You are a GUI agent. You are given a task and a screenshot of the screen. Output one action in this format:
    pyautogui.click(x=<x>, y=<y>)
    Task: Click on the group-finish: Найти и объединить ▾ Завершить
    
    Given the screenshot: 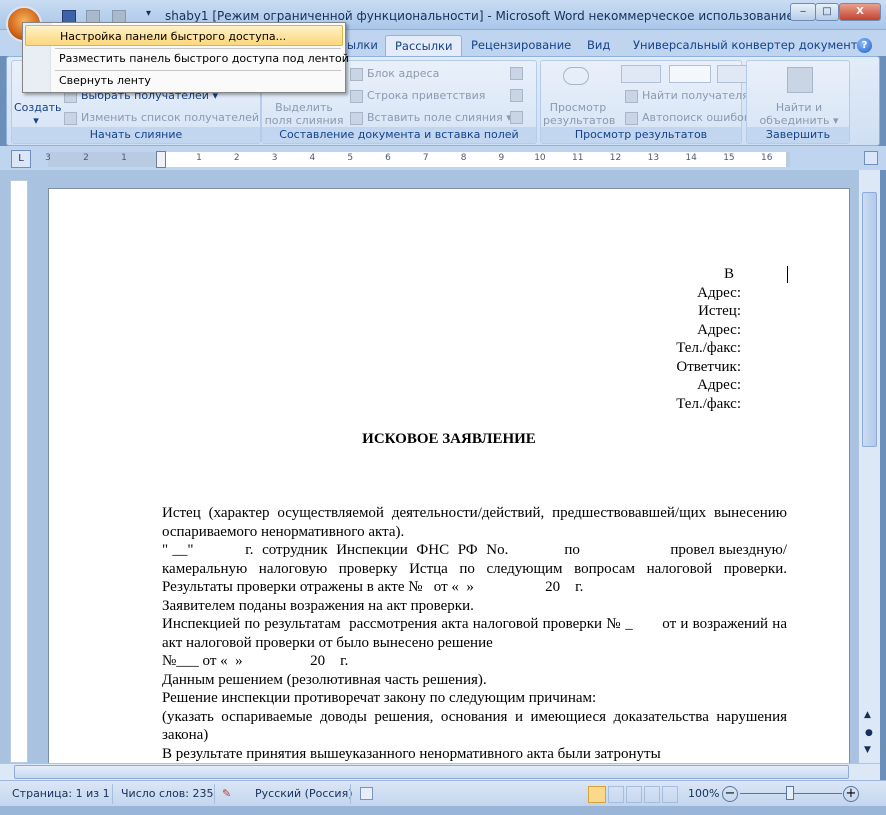 What is the action you would take?
    pyautogui.click(x=798, y=102)
    